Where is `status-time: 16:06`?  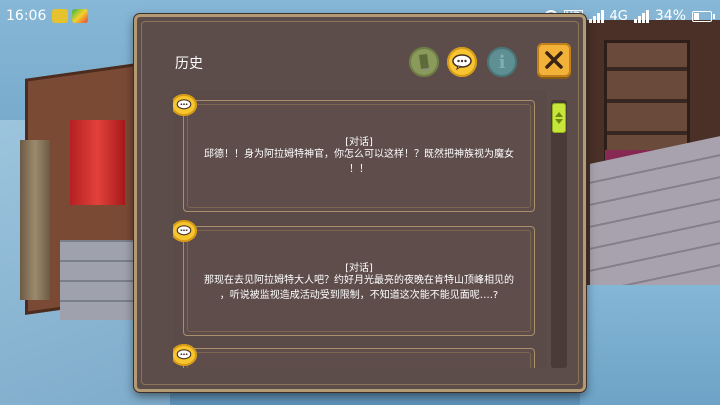
status-time: 16:06 is located at coordinates (26, 16).